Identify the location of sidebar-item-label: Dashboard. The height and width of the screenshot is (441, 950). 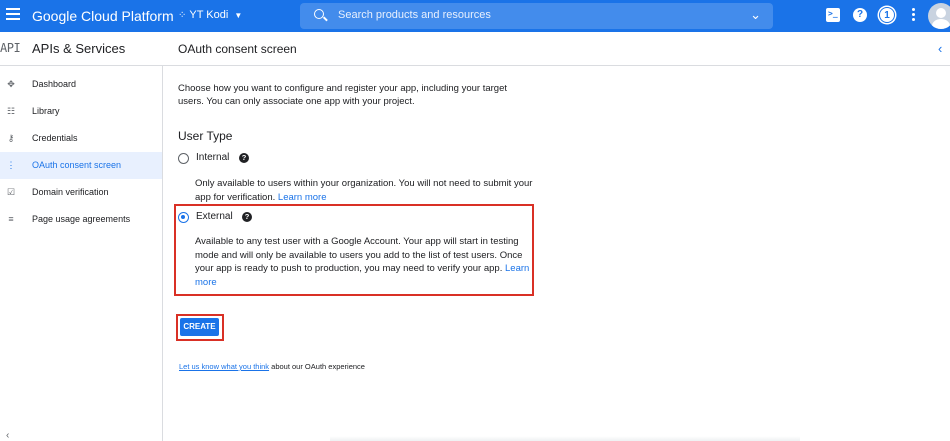
(54, 84).